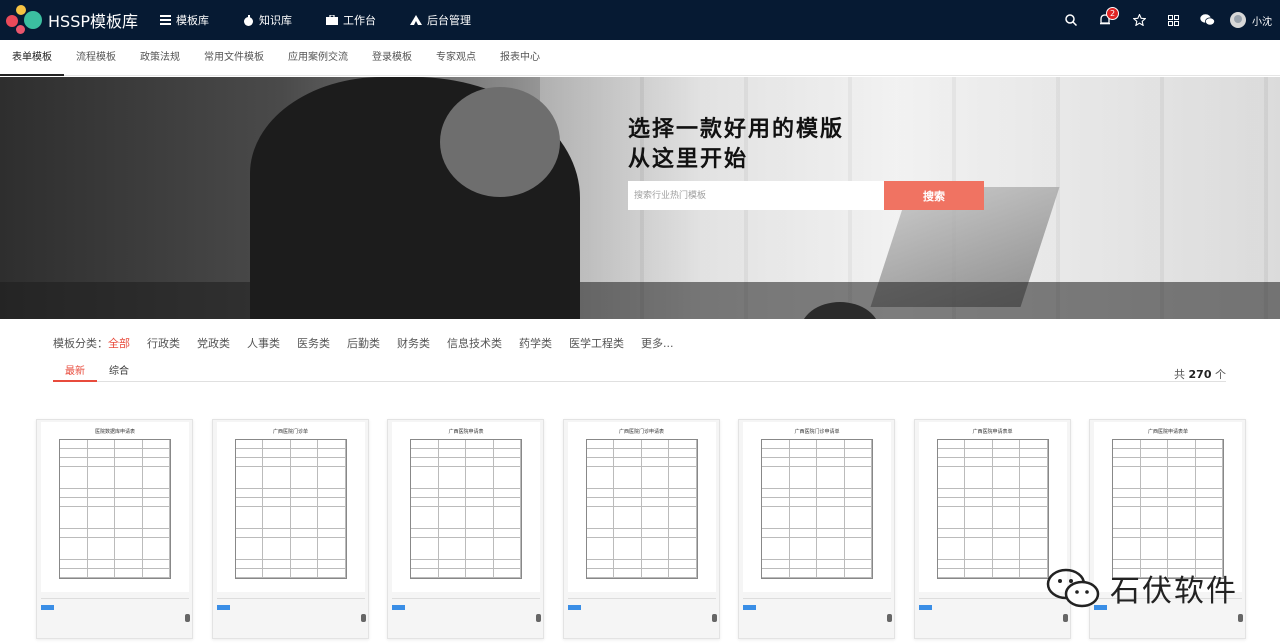 The height and width of the screenshot is (644, 1280). Describe the element at coordinates (363, 343) in the screenshot. I see `category-item: 后勤类` at that location.